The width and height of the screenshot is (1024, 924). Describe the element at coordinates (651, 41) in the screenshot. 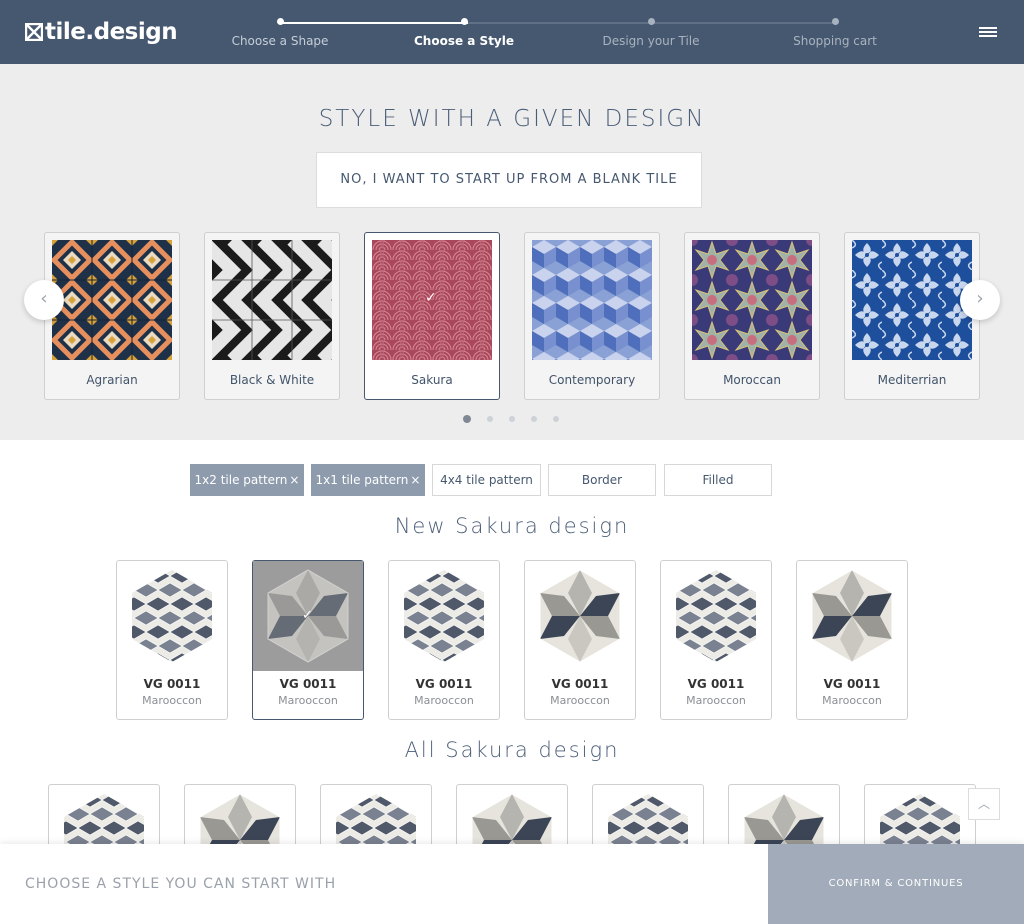

I see `step-label: Design your Tile` at that location.